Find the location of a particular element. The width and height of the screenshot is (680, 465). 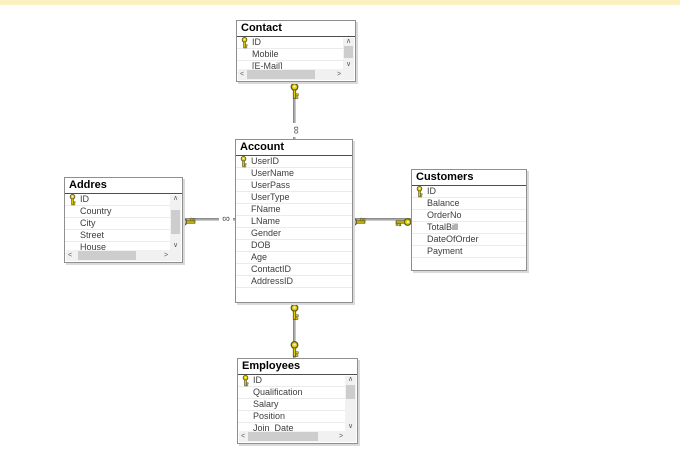

column-name: FName is located at coordinates (266, 209).